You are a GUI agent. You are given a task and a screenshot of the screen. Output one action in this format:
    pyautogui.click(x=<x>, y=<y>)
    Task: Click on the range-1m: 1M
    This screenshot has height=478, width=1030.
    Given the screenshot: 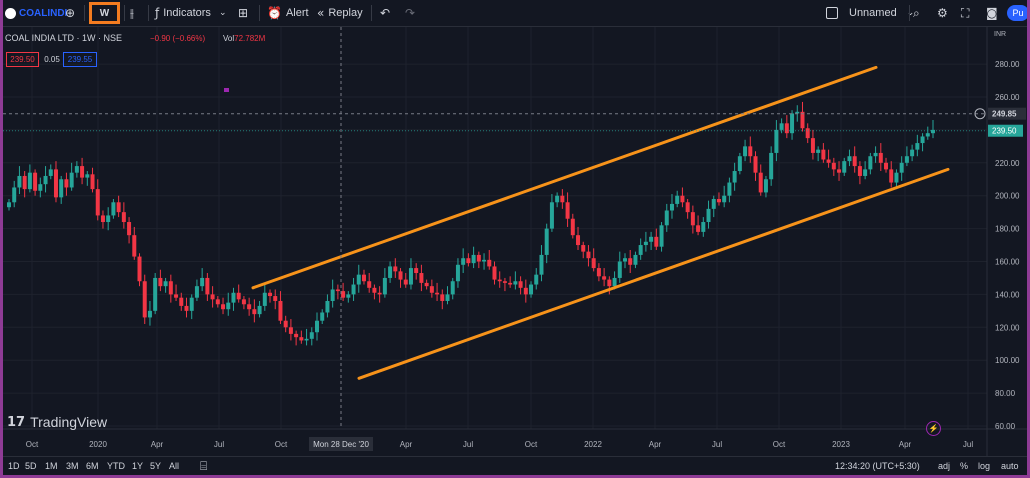 What is the action you would take?
    pyautogui.click(x=51, y=466)
    